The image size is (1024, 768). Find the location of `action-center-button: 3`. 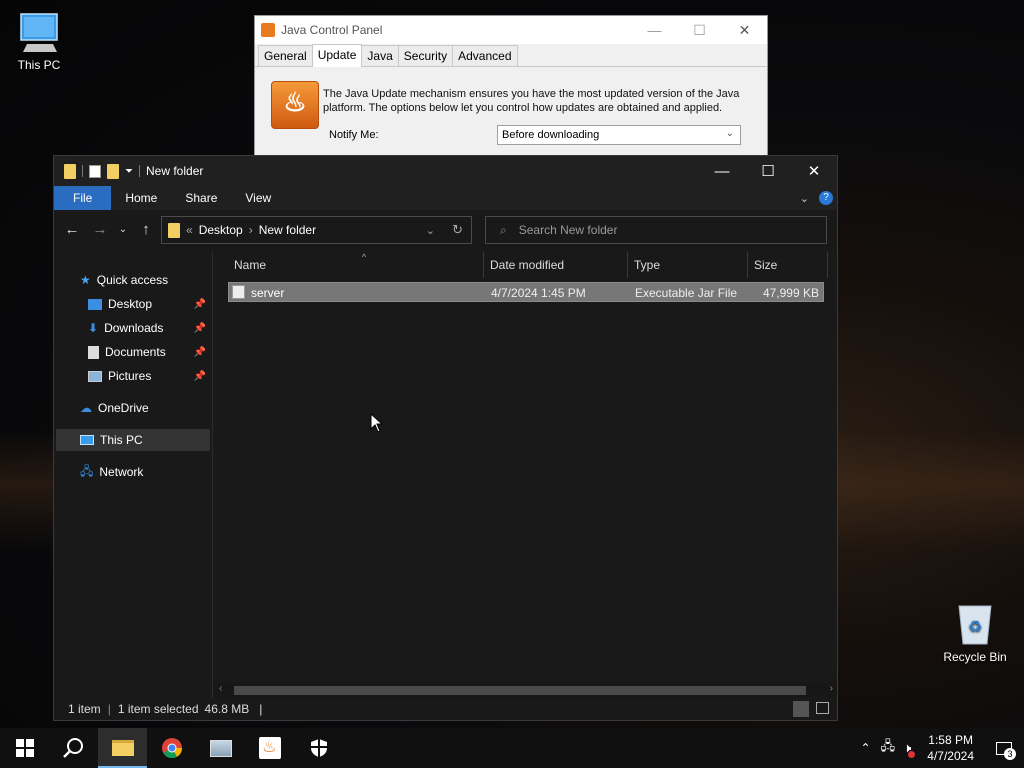

action-center-button: 3 is located at coordinates (1004, 748).